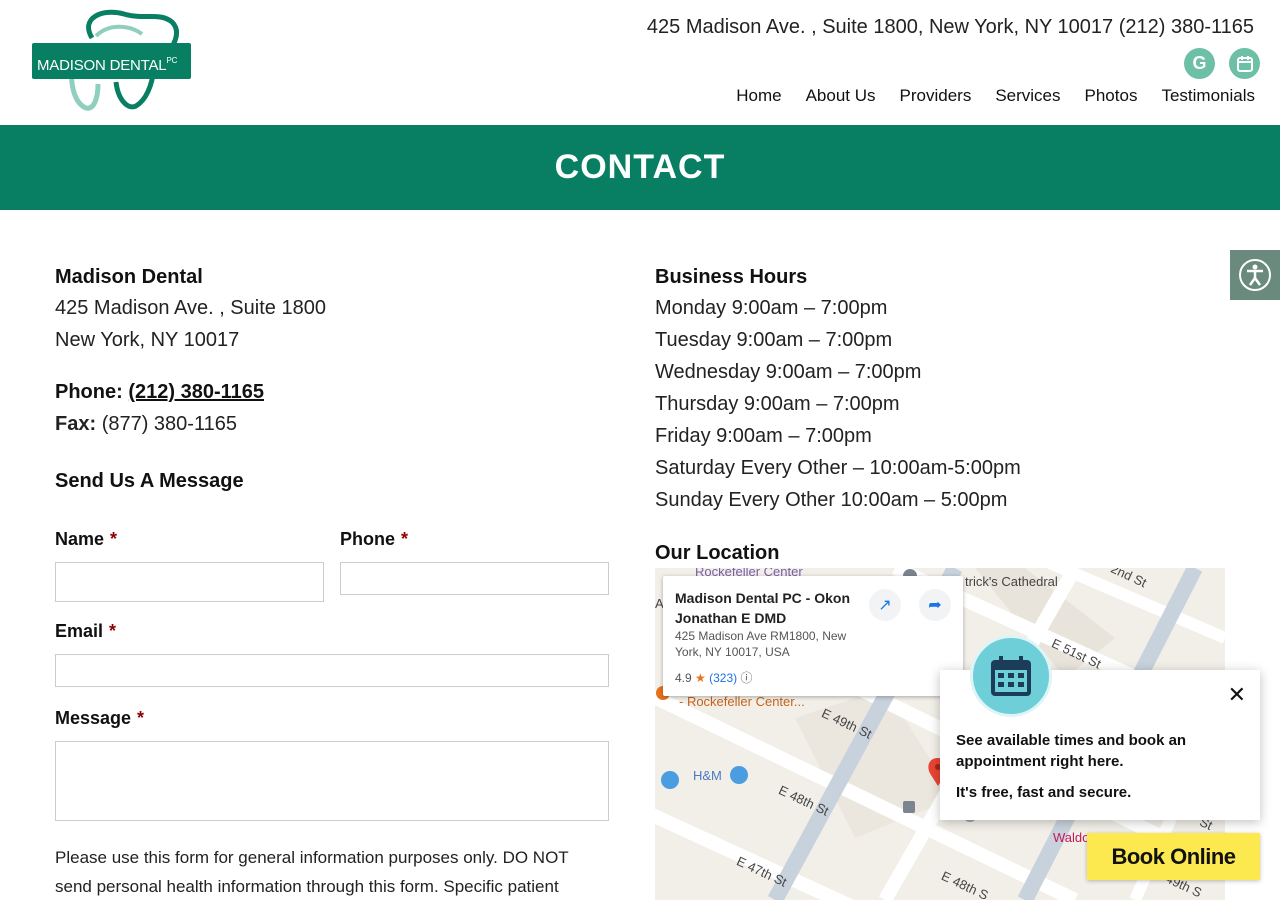 This screenshot has height=900, width=1280. I want to click on address-line-1: 425 Madison Ave. , Suite 1800, so click(190, 308).